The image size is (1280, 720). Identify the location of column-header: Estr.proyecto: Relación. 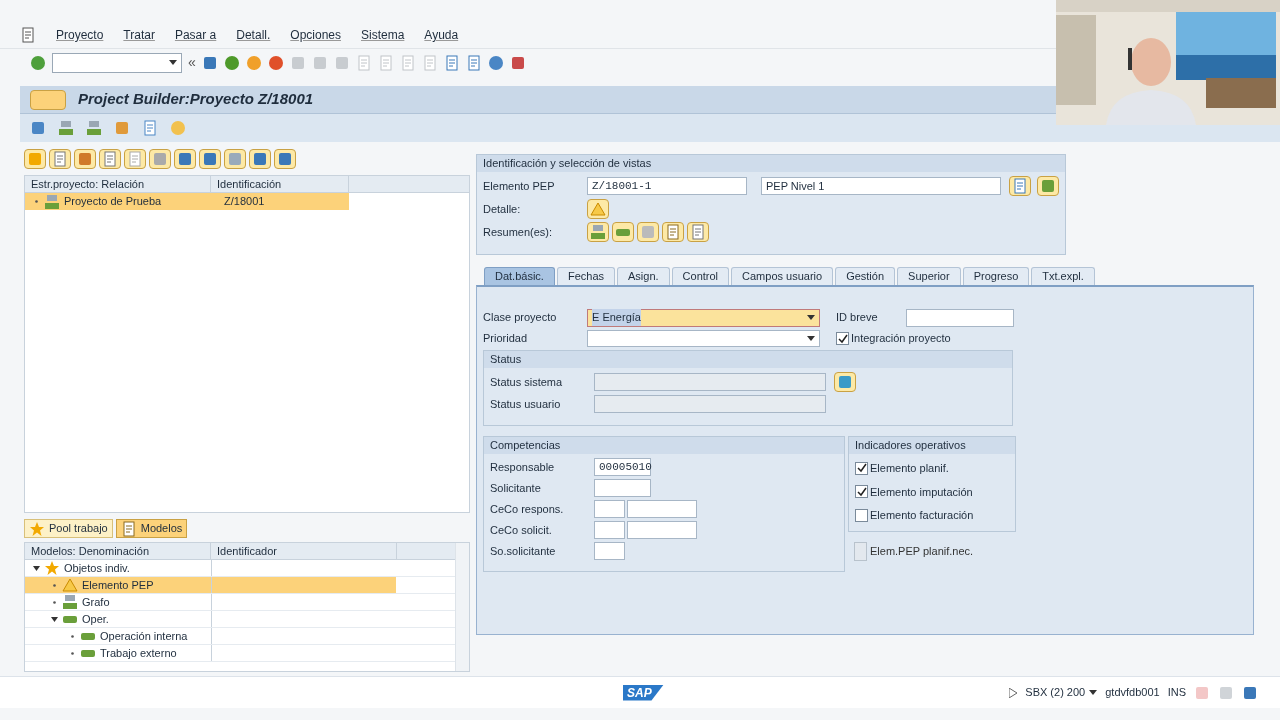
(118, 184).